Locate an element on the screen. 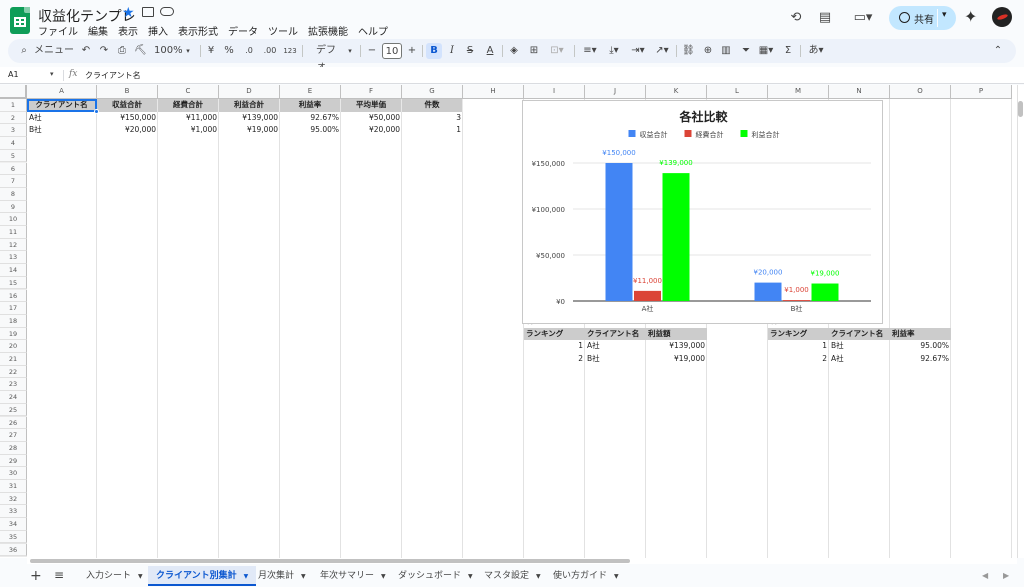  sheet-tab: 使い方ガイド ▼ is located at coordinates (586, 576).